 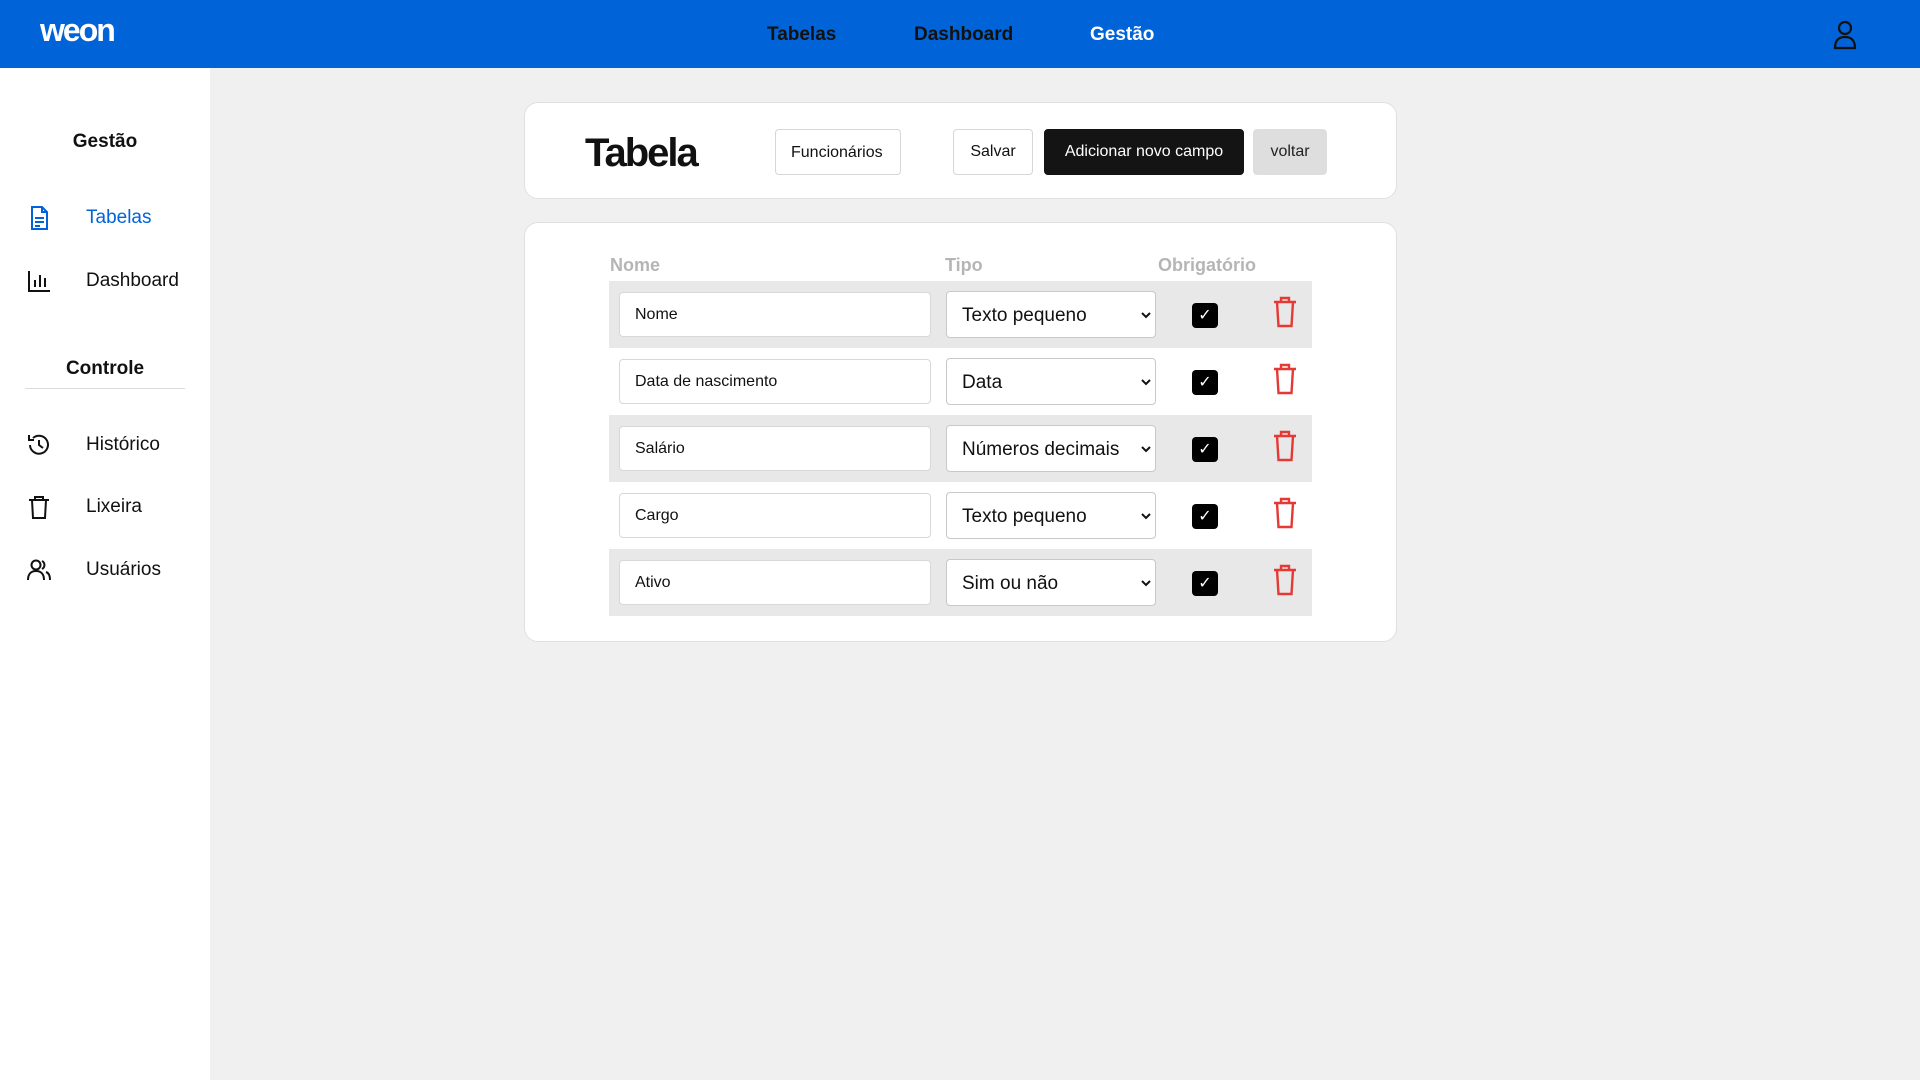 I want to click on field-type-value: Data, so click(x=982, y=382).